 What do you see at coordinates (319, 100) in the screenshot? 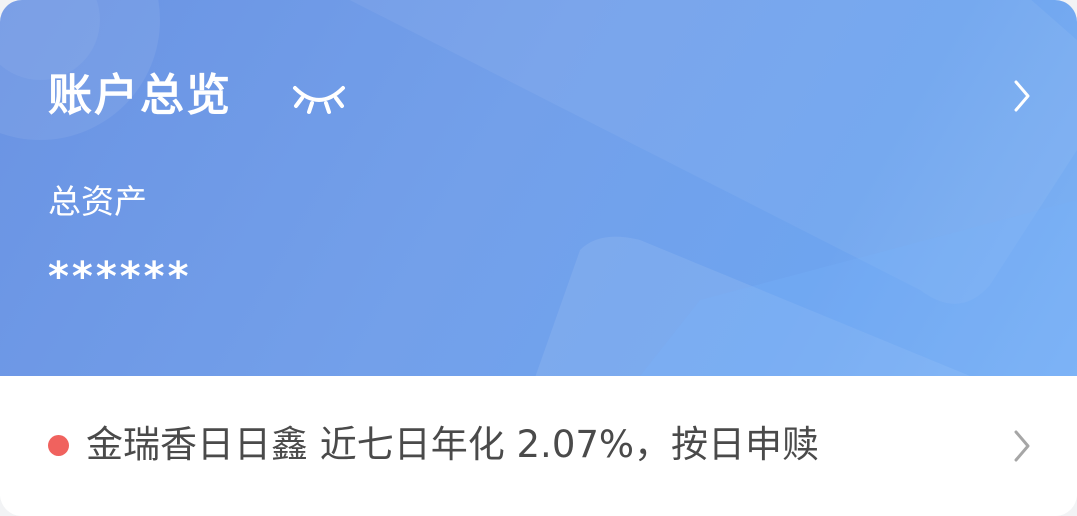
I see `closed-eye-icon` at bounding box center [319, 100].